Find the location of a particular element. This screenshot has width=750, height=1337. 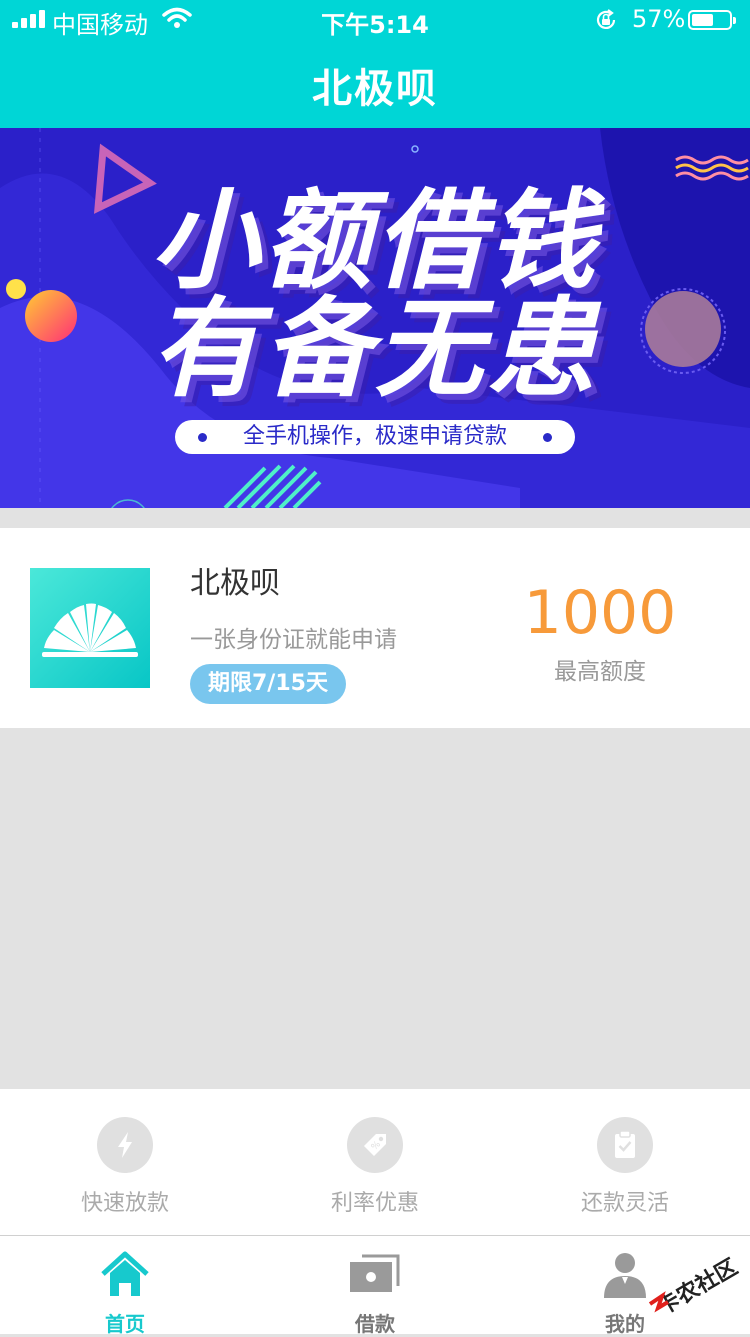

product-description: 一张身份证就能申请 is located at coordinates (293, 640).